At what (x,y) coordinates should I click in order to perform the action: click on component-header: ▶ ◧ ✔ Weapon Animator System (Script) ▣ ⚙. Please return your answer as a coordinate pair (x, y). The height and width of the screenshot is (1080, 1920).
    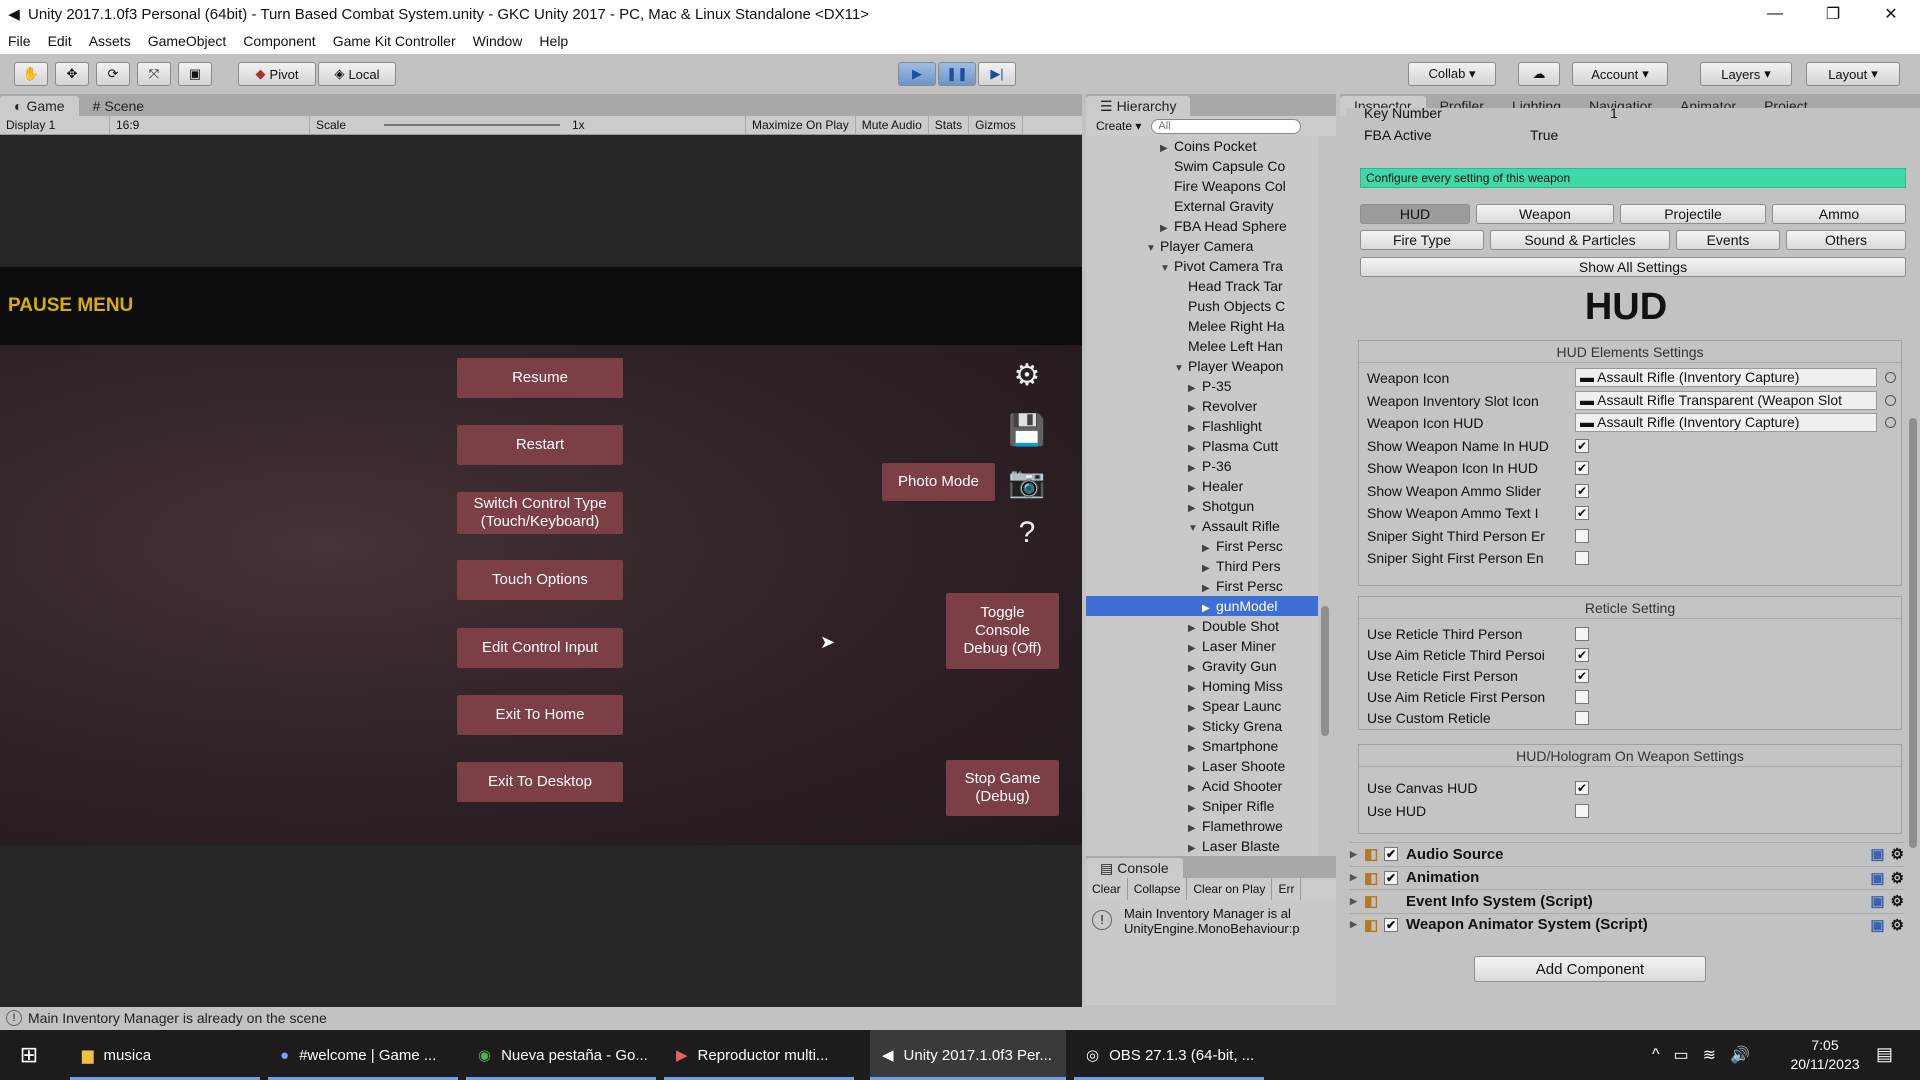
    Looking at the image, I should click on (1627, 924).